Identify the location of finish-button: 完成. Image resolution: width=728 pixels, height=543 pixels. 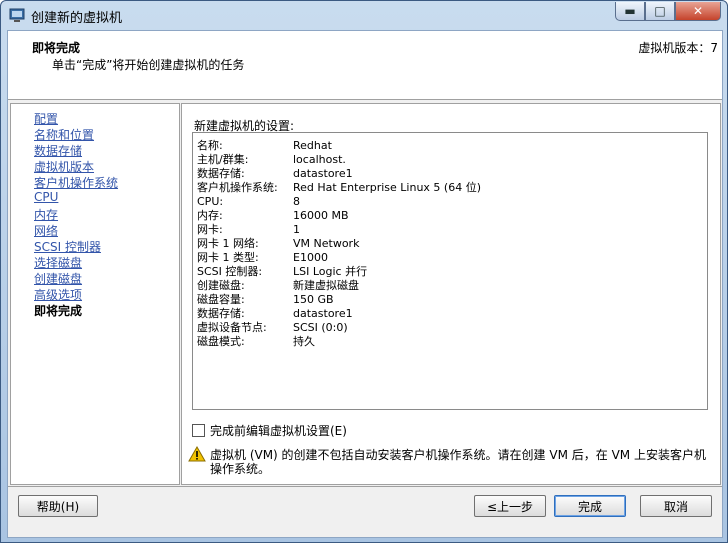
(590, 506).